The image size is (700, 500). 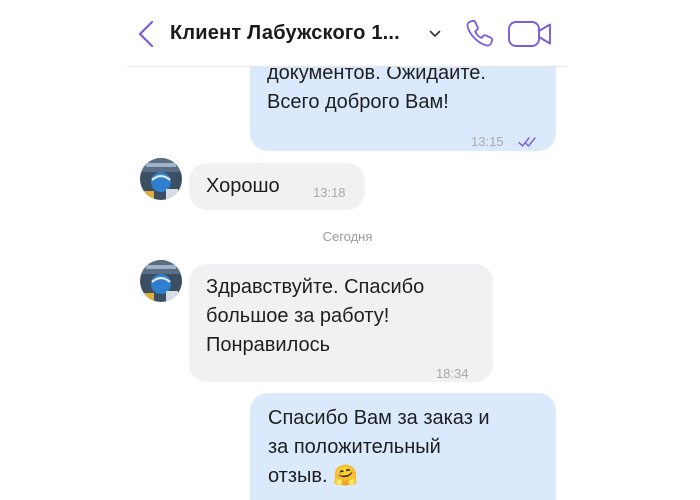 What do you see at coordinates (435, 34) in the screenshot?
I see `chevron-down-icon` at bounding box center [435, 34].